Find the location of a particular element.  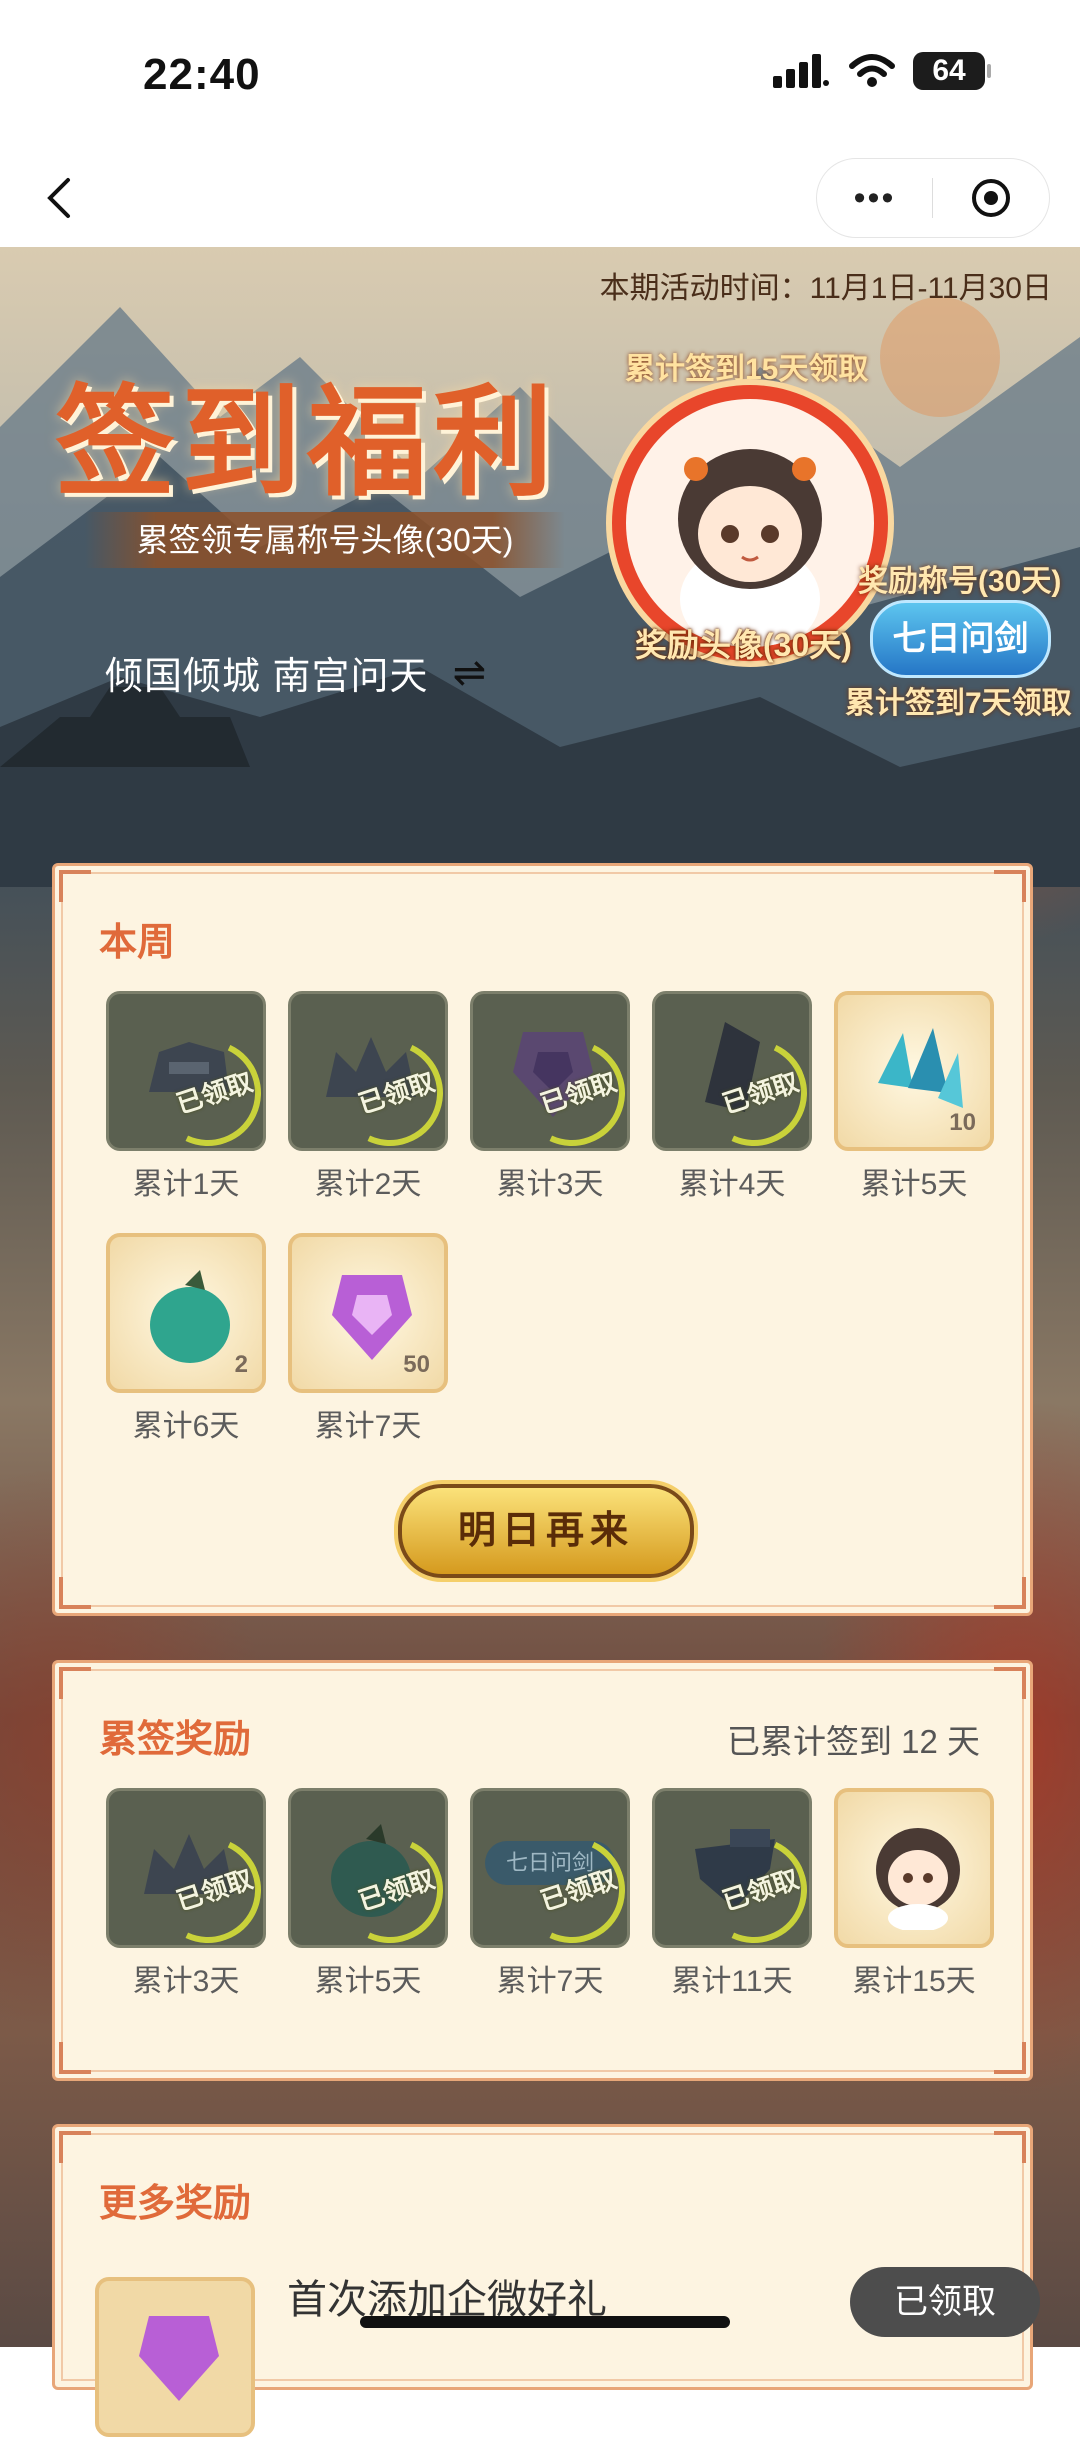

weekly-item-day4: 已领取 累计4天 is located at coordinates (732, 1097).